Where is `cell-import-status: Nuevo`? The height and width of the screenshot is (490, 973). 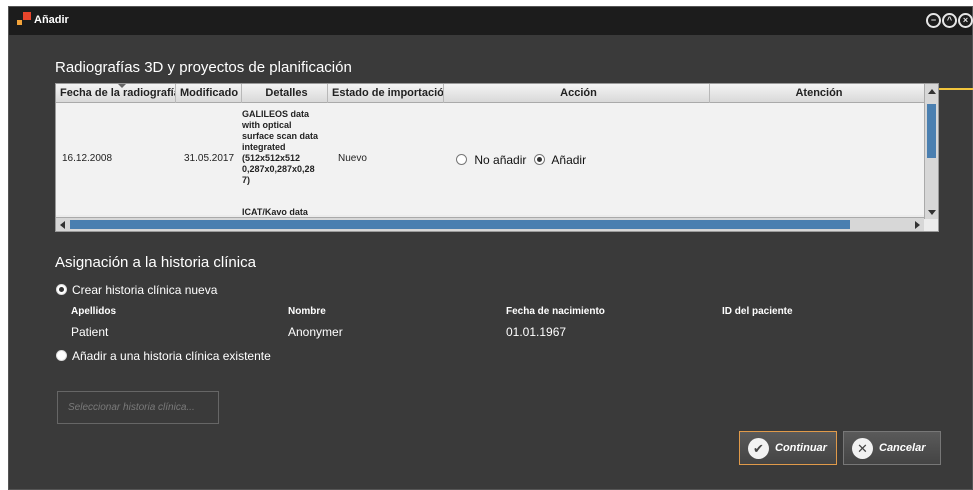 cell-import-status: Nuevo is located at coordinates (352, 158).